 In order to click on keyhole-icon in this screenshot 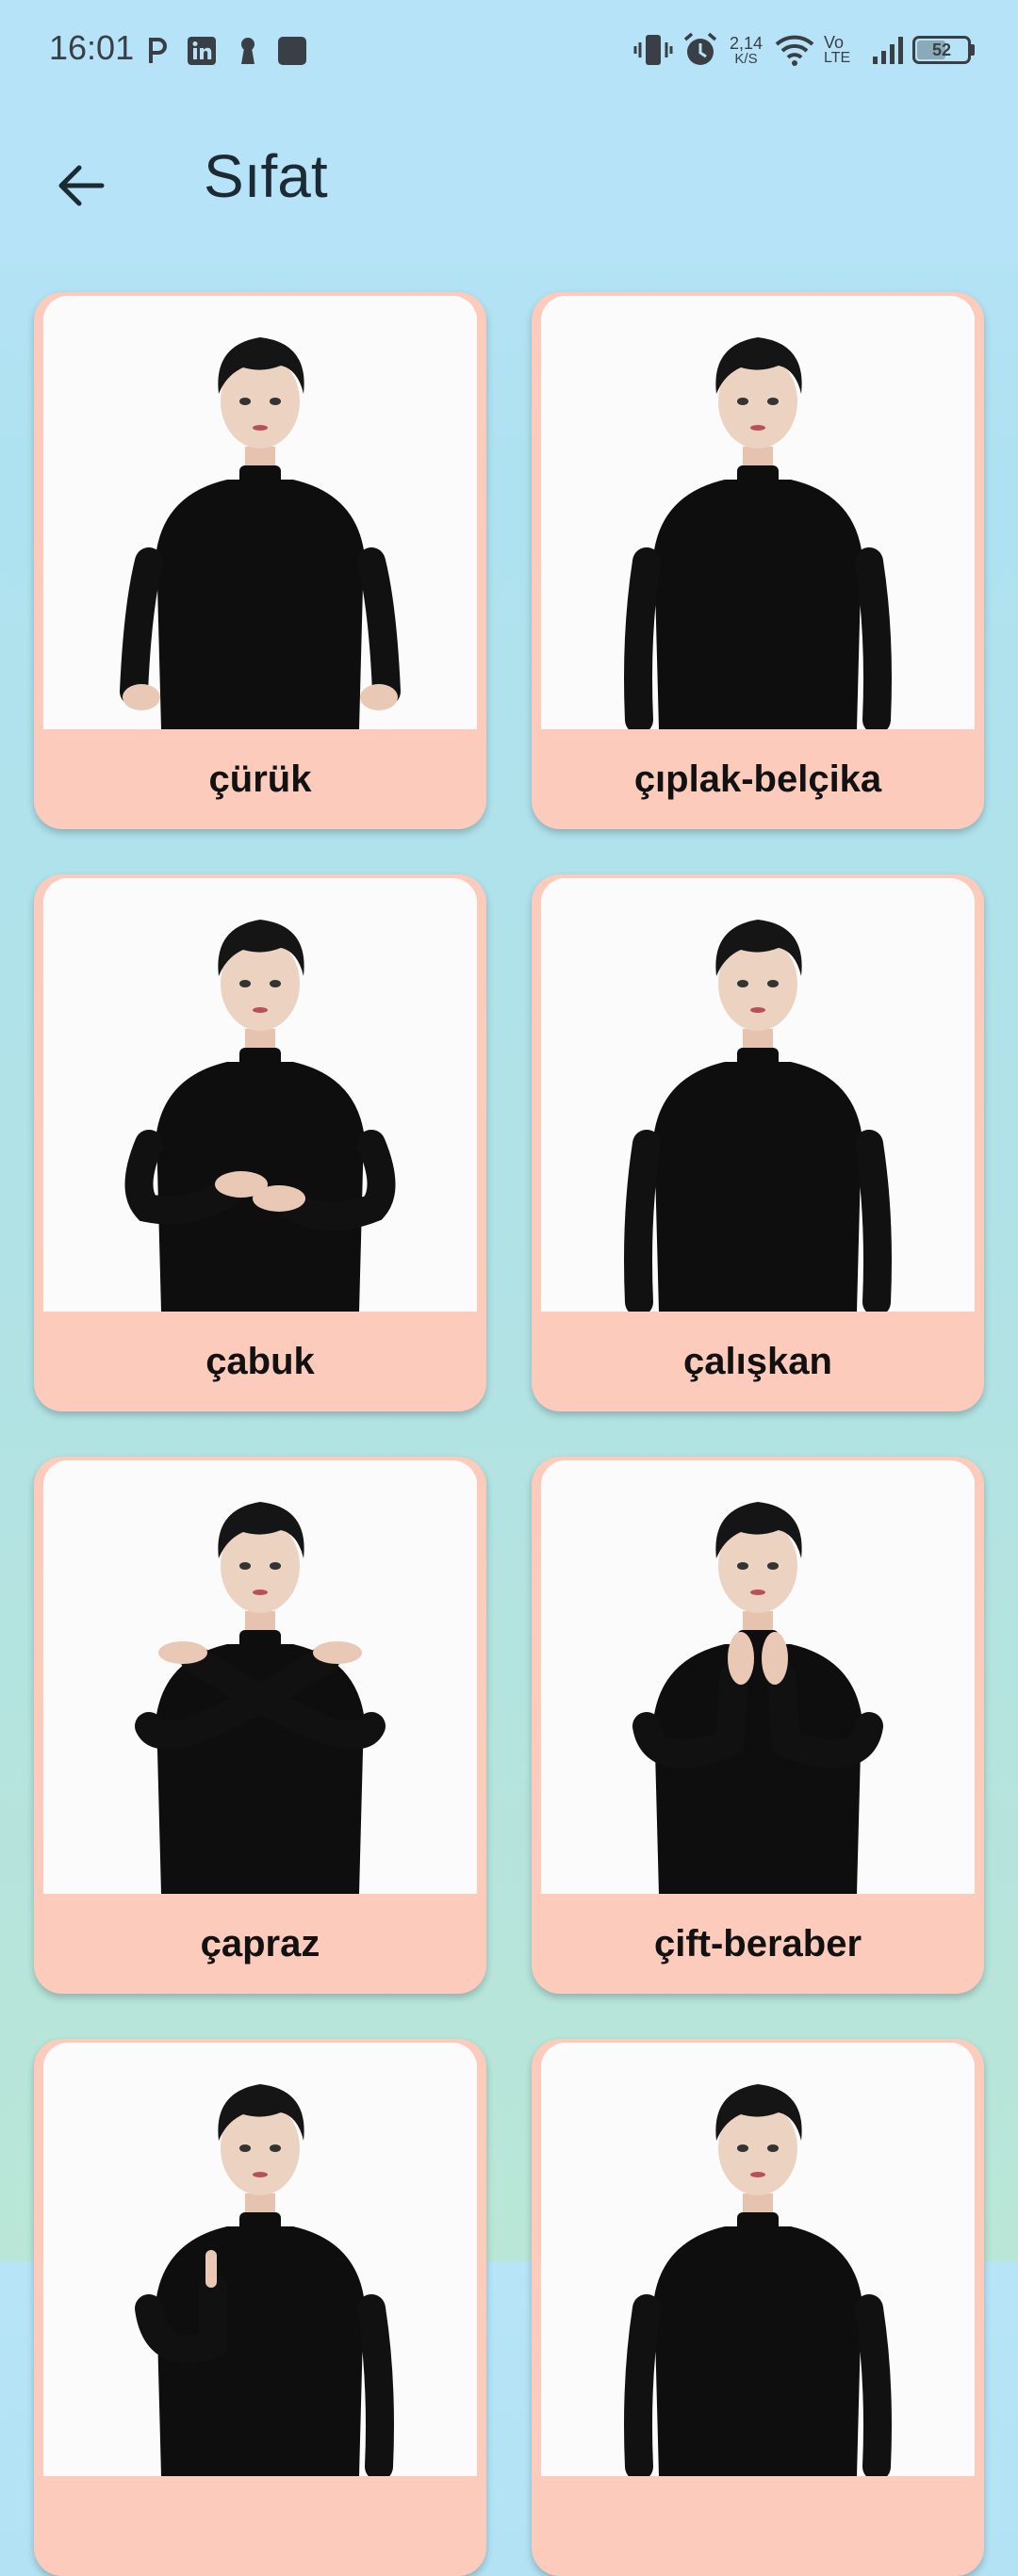, I will do `click(248, 51)`.